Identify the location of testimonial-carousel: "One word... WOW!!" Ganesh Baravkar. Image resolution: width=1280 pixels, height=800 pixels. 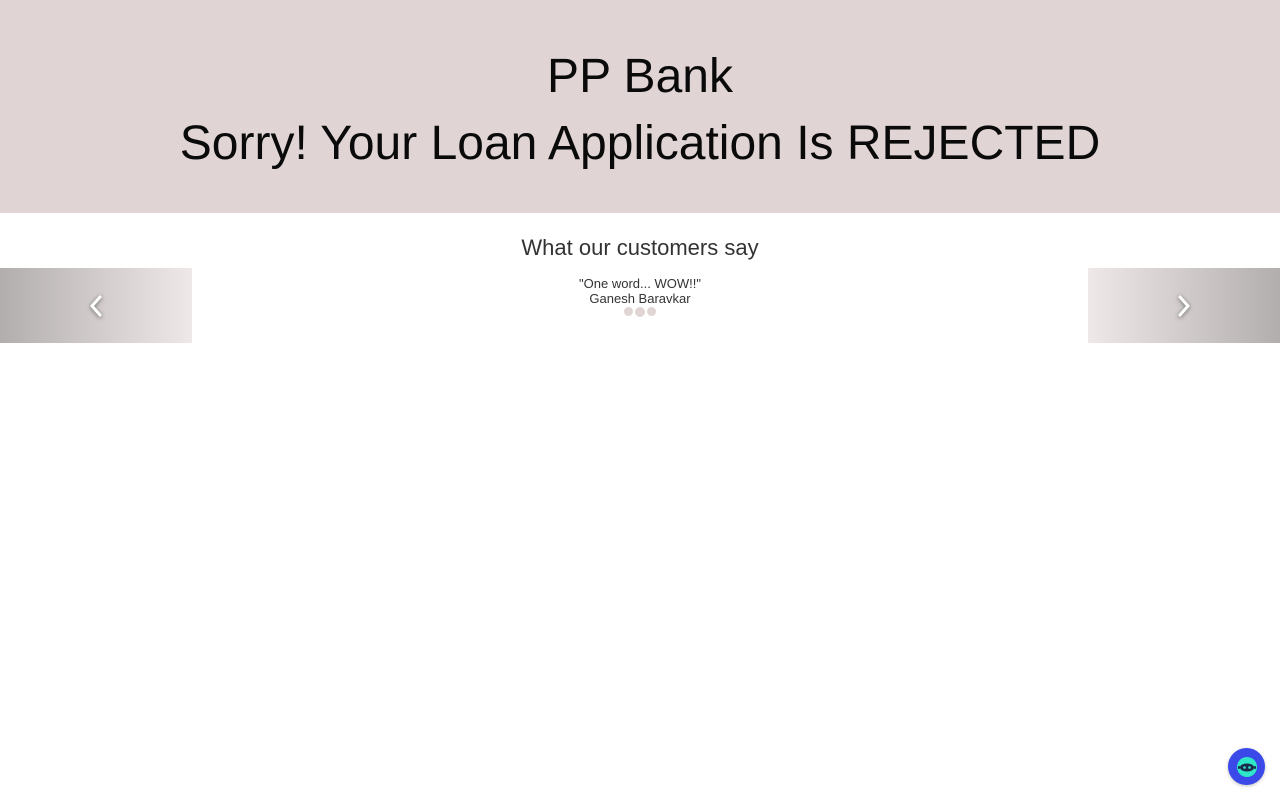
(640, 305).